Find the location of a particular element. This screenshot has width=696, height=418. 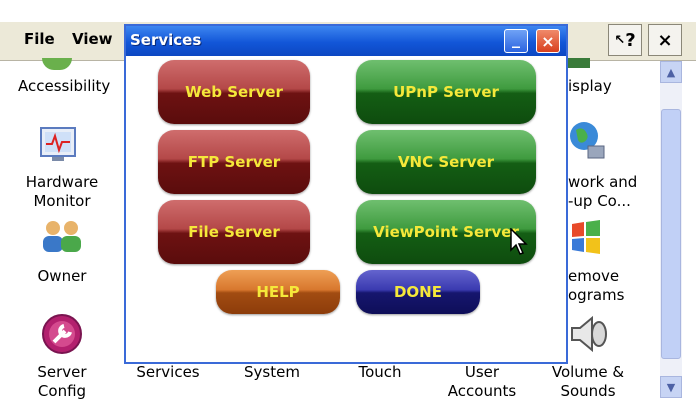

minimize-button: _ is located at coordinates (516, 41).